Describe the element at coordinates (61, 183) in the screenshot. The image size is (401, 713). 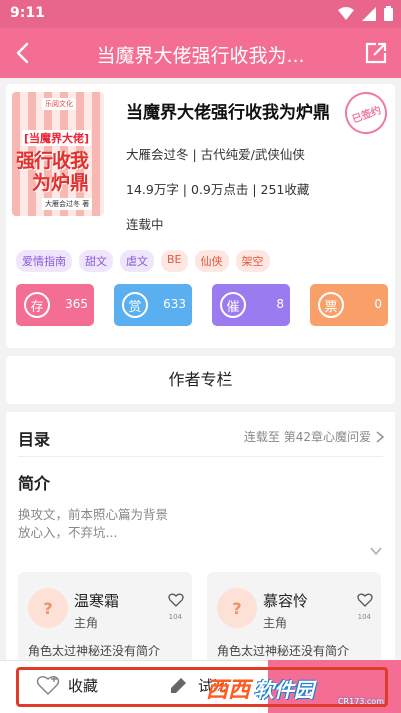
I see `cover-title-line3: 为炉鼎` at that location.